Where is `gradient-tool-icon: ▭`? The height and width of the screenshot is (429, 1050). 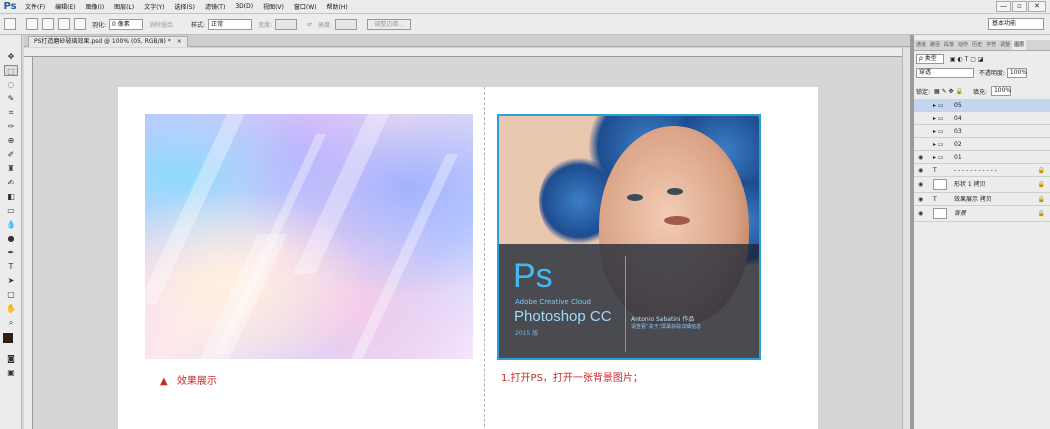 gradient-tool-icon: ▭ is located at coordinates (11, 210).